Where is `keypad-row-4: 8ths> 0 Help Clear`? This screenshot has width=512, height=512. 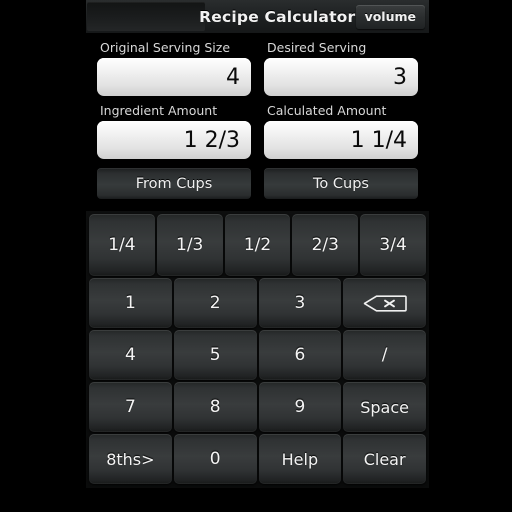 keypad-row-4: 8ths> 0 Help Clear is located at coordinates (257, 459).